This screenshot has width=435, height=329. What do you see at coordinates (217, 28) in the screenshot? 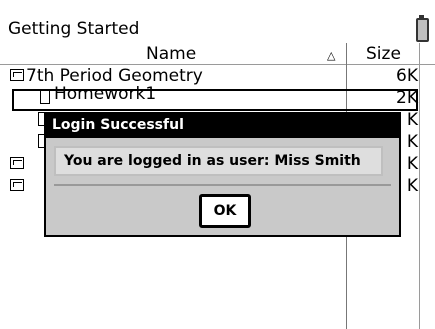
I see `title-bar: Getting Started` at bounding box center [217, 28].